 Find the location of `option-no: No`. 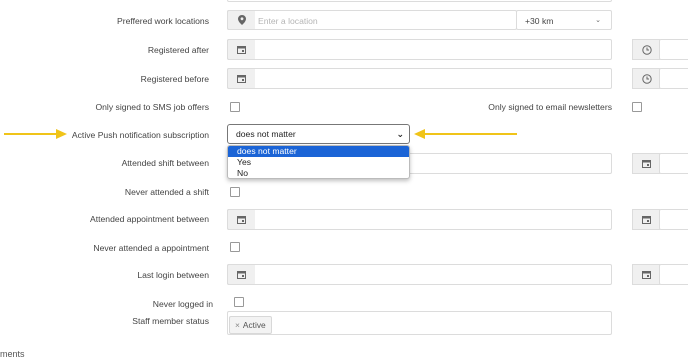

option-no: No is located at coordinates (318, 173).